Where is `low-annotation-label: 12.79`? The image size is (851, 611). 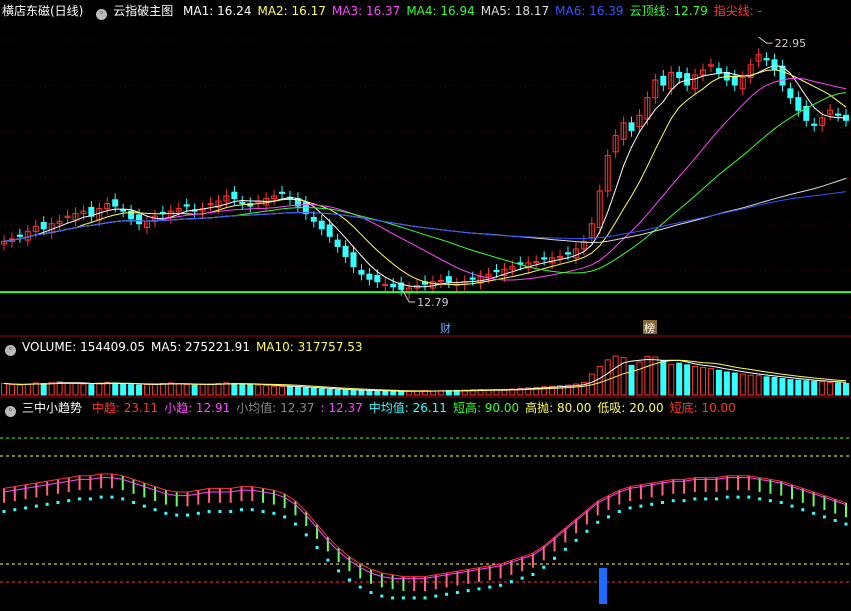
low-annotation-label: 12.79 is located at coordinates (433, 302).